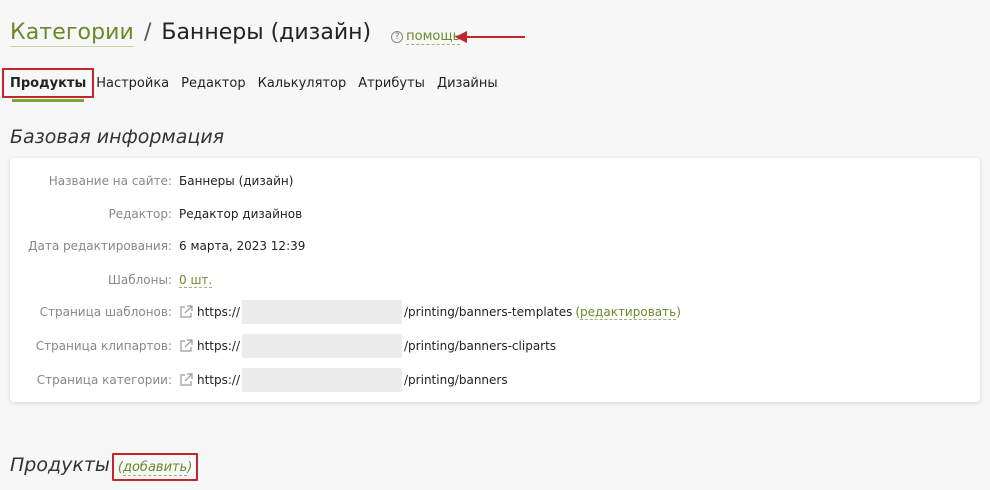 The height and width of the screenshot is (490, 990). I want to click on info-row-editor: Редактор: Редактор дизайнов, so click(156, 214).